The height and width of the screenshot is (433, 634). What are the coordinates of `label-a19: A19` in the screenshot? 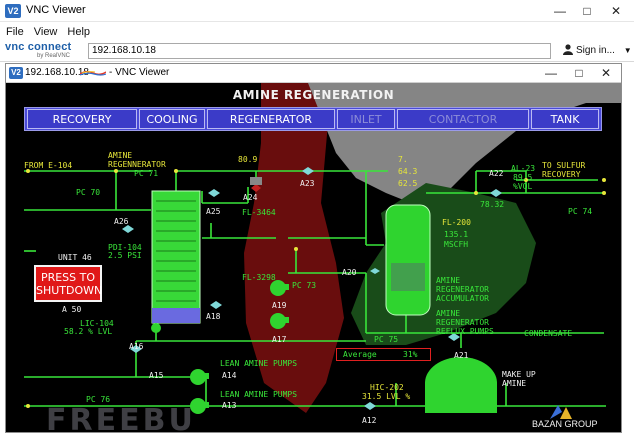 It's located at (279, 305).